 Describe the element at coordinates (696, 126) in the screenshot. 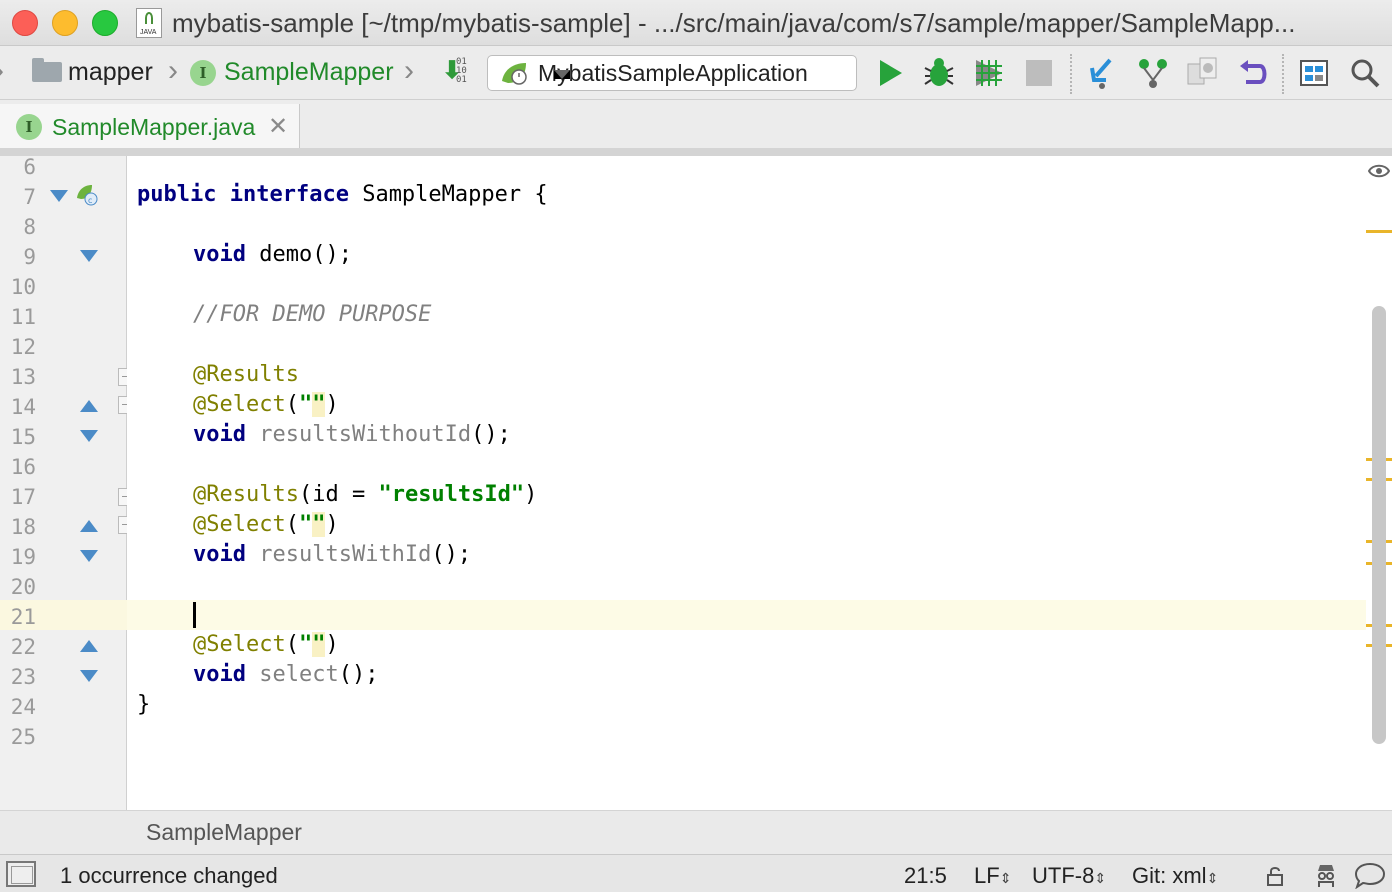

I see `editor-tab-bar: I SampleMapper.java ✕` at that location.